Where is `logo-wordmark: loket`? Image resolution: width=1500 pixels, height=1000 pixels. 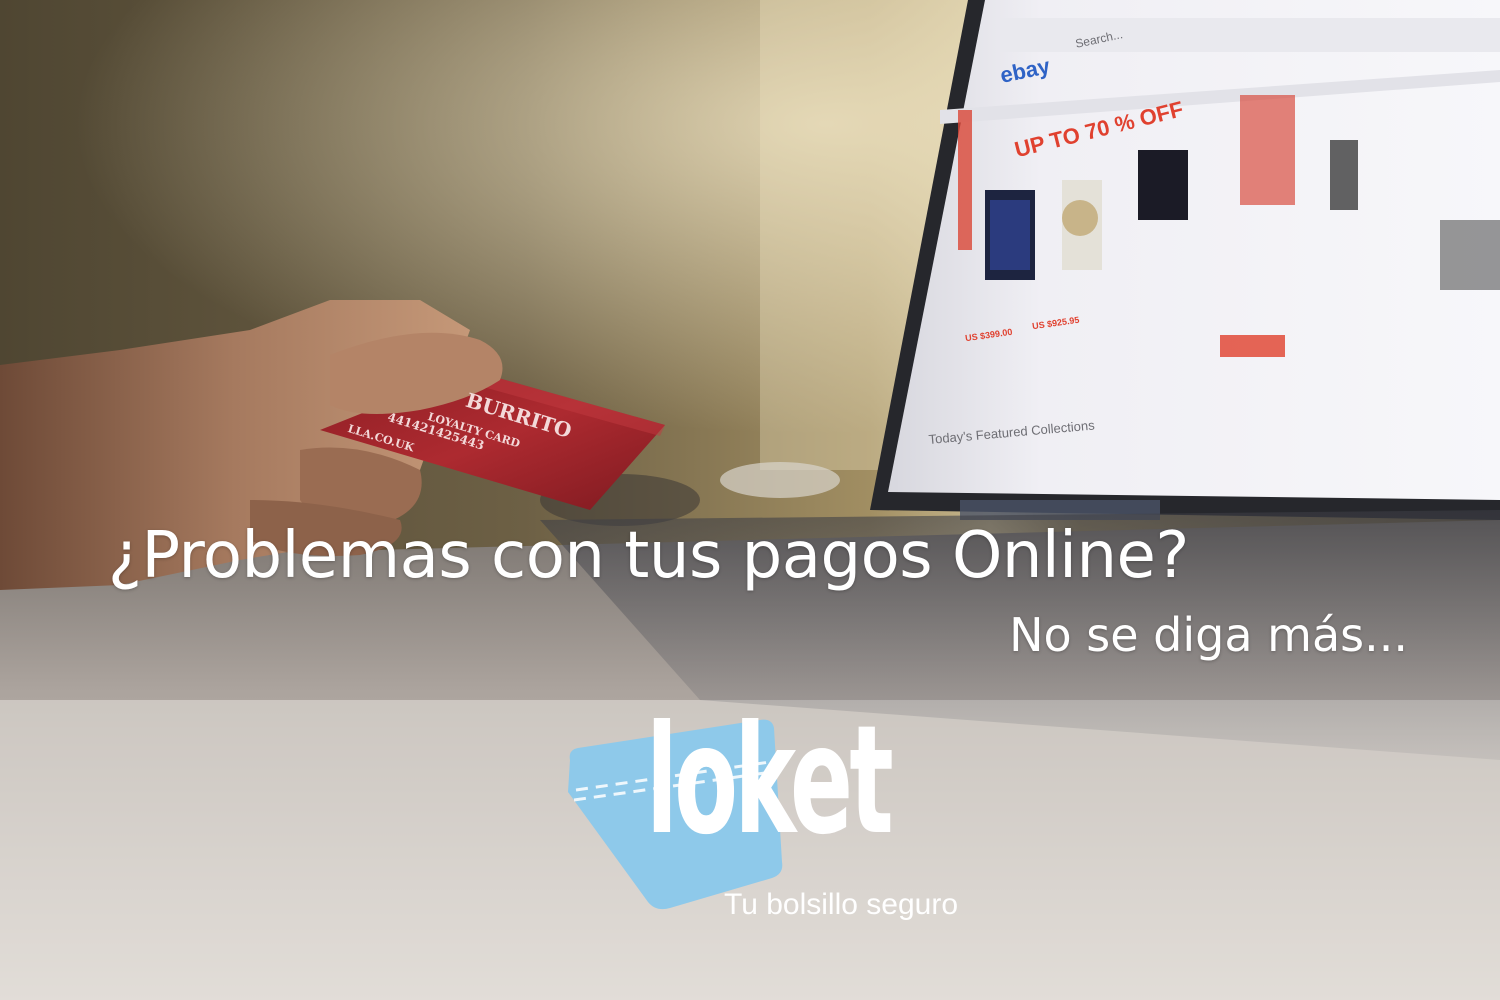
logo-wordmark: loket is located at coordinates (770, 781).